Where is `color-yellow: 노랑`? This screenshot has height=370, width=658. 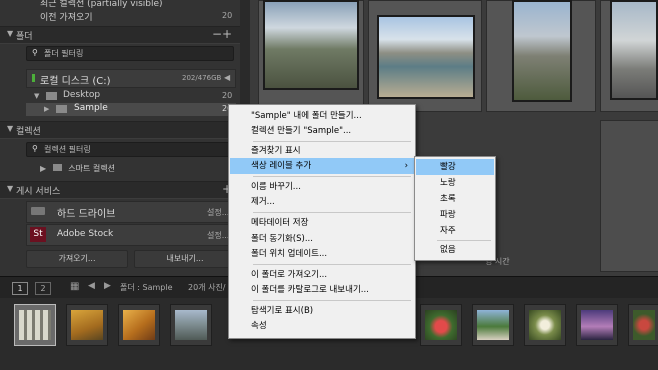 color-yellow: 노랑 is located at coordinates (455, 183).